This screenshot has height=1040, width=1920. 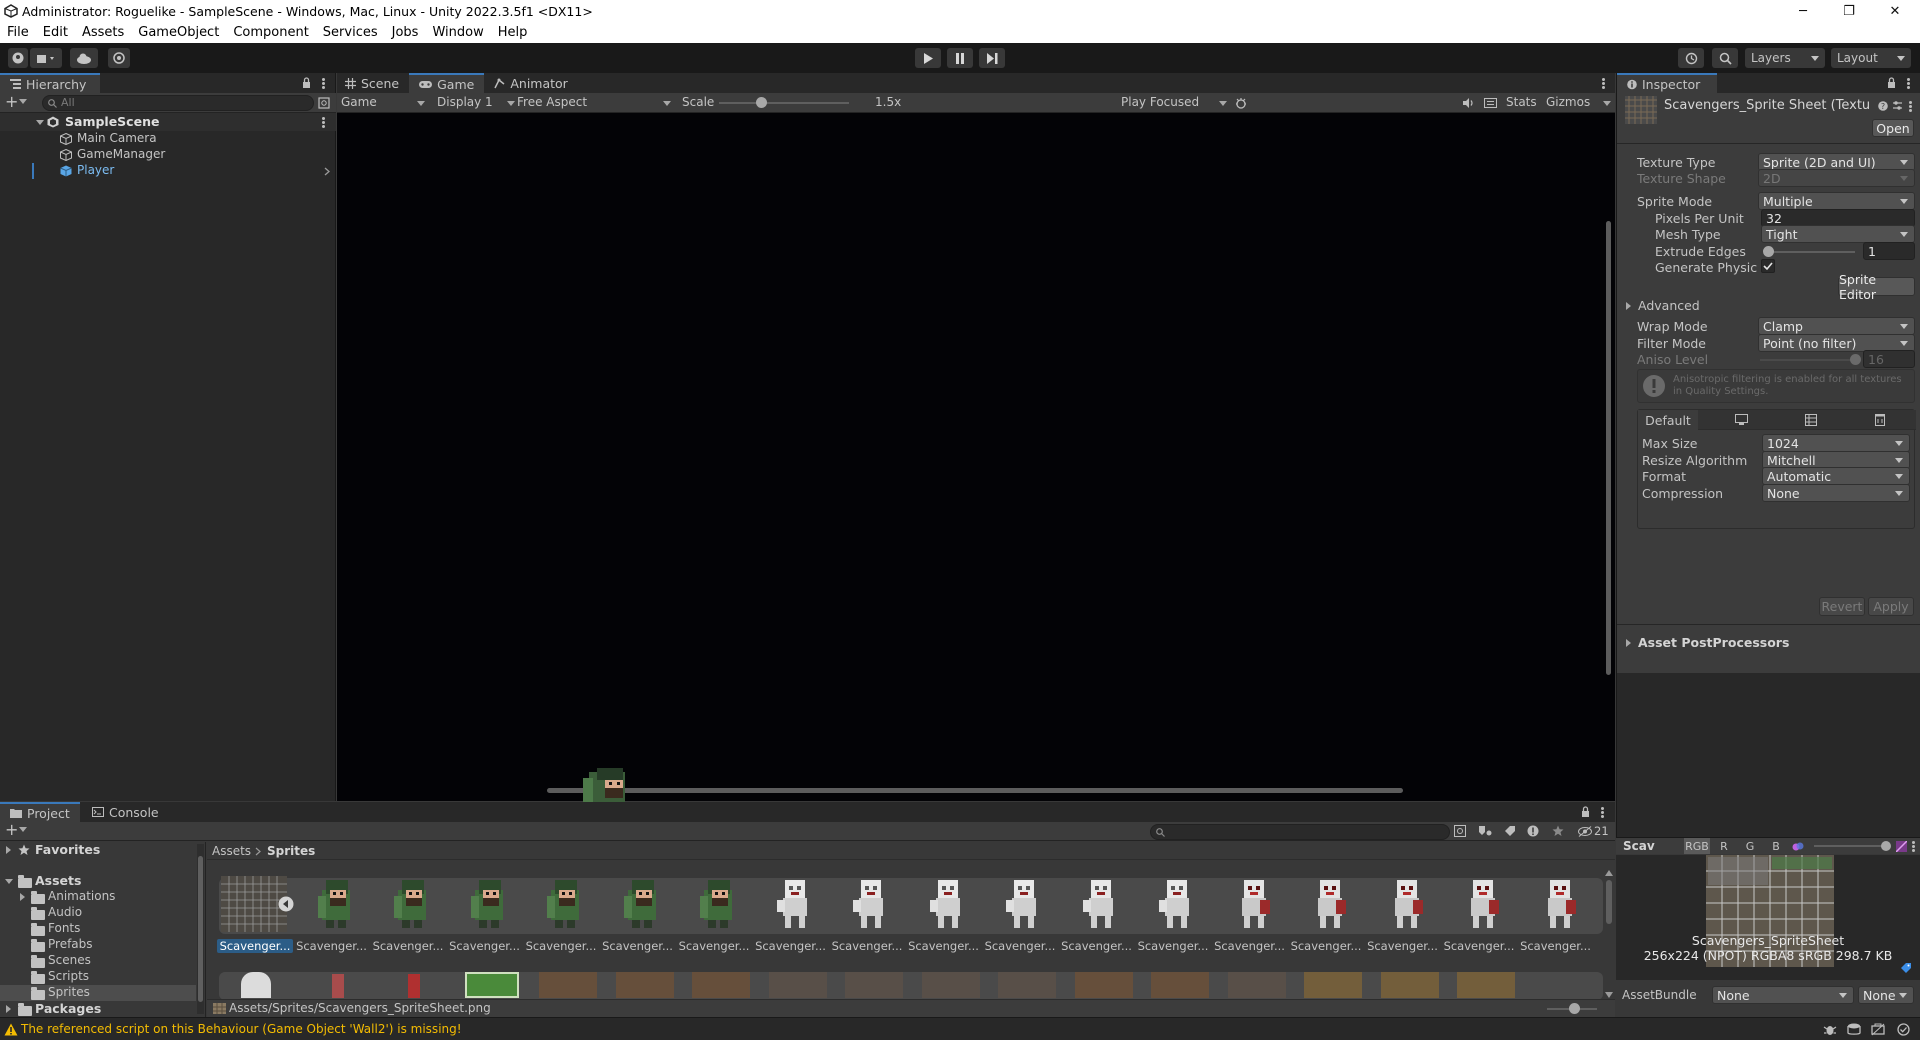 What do you see at coordinates (1768, 266) in the screenshot?
I see `generate-physics-checkbox` at bounding box center [1768, 266].